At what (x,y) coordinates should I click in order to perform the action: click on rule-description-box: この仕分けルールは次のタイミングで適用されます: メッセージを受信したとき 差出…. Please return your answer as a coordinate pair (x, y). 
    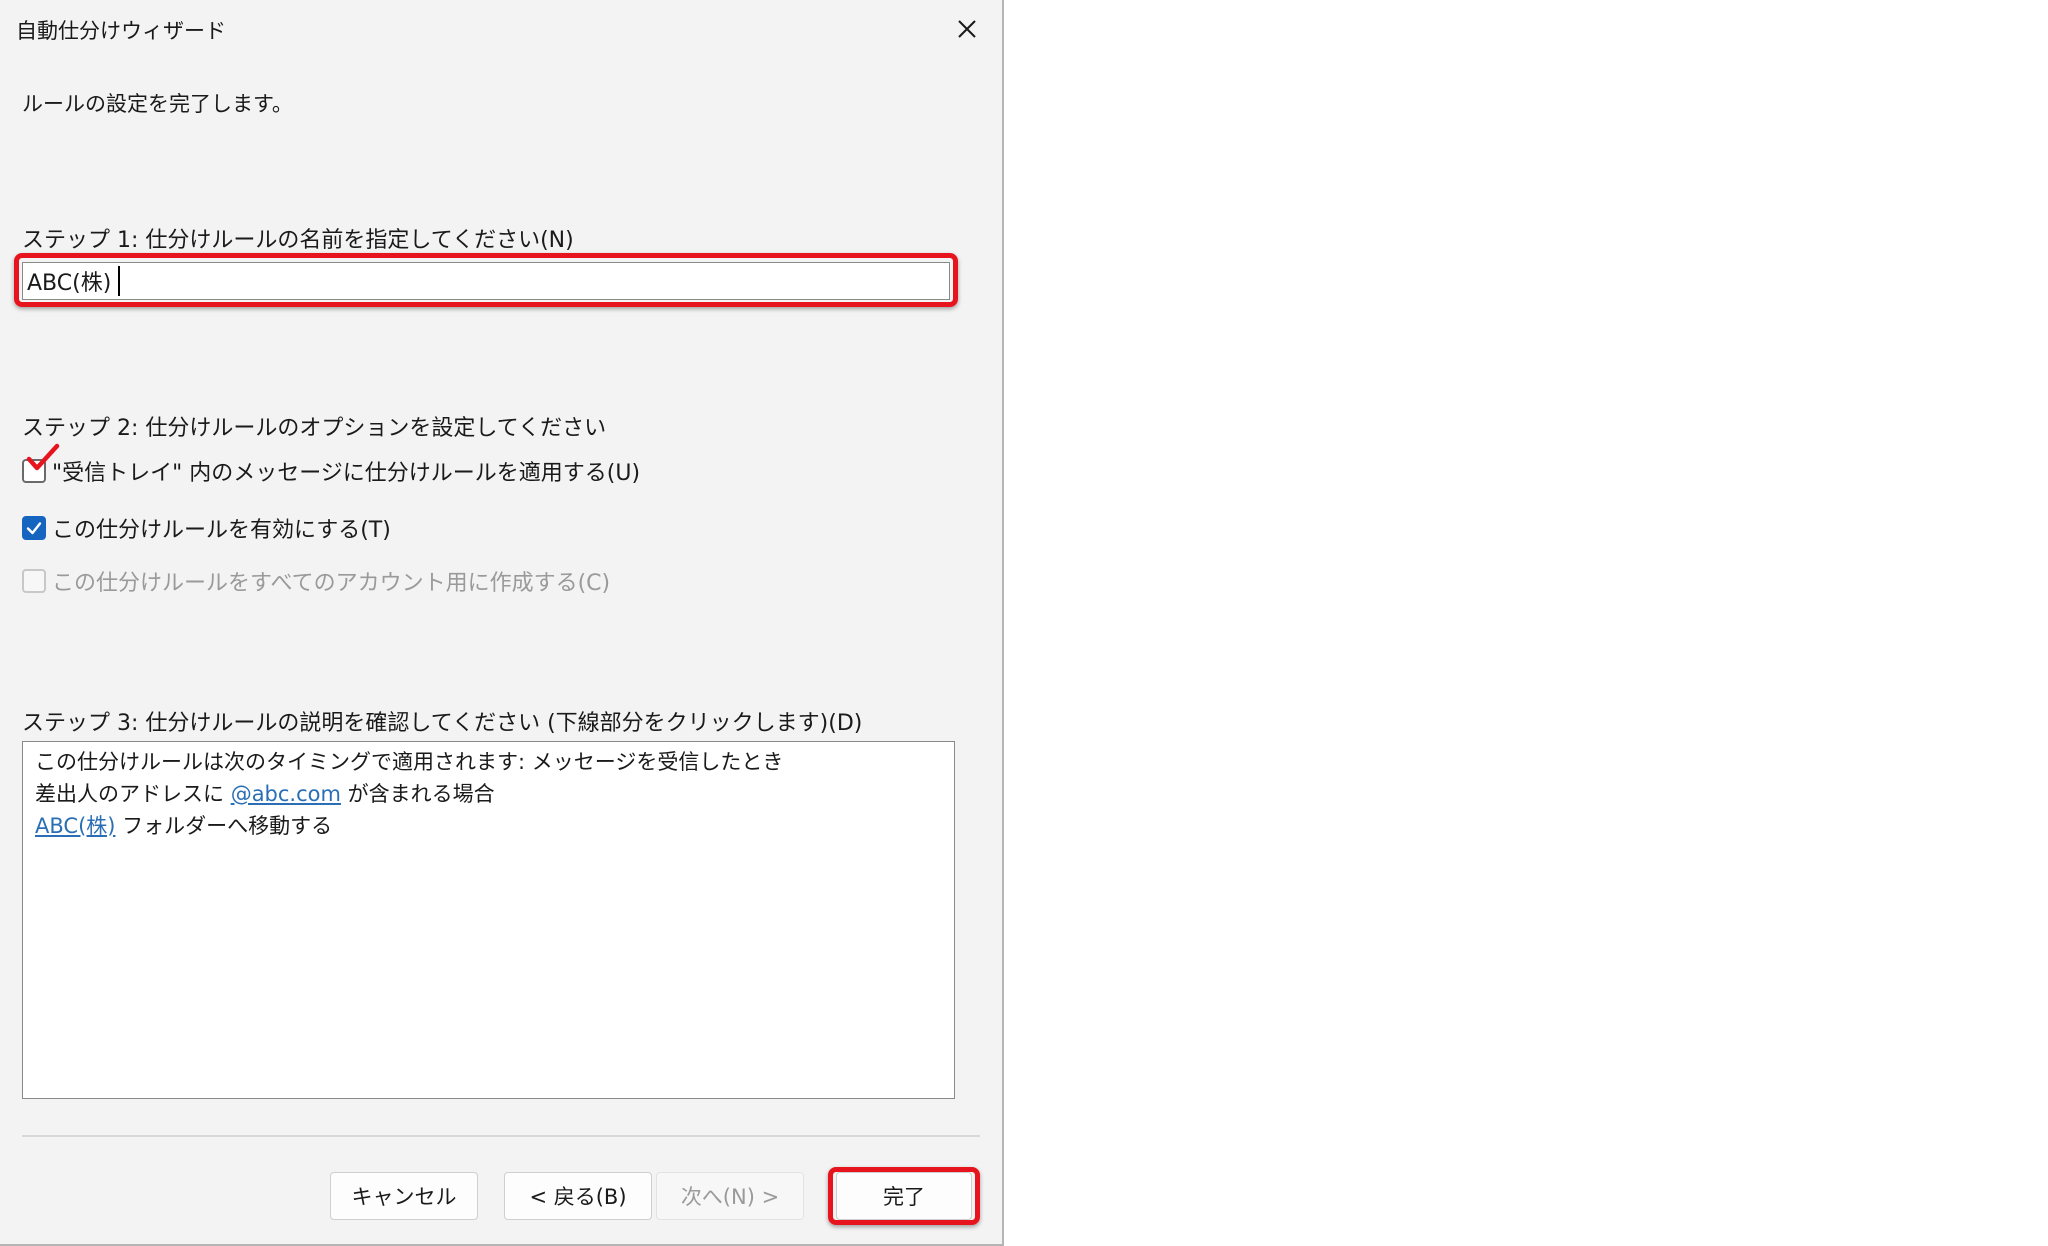
    Looking at the image, I should click on (488, 920).